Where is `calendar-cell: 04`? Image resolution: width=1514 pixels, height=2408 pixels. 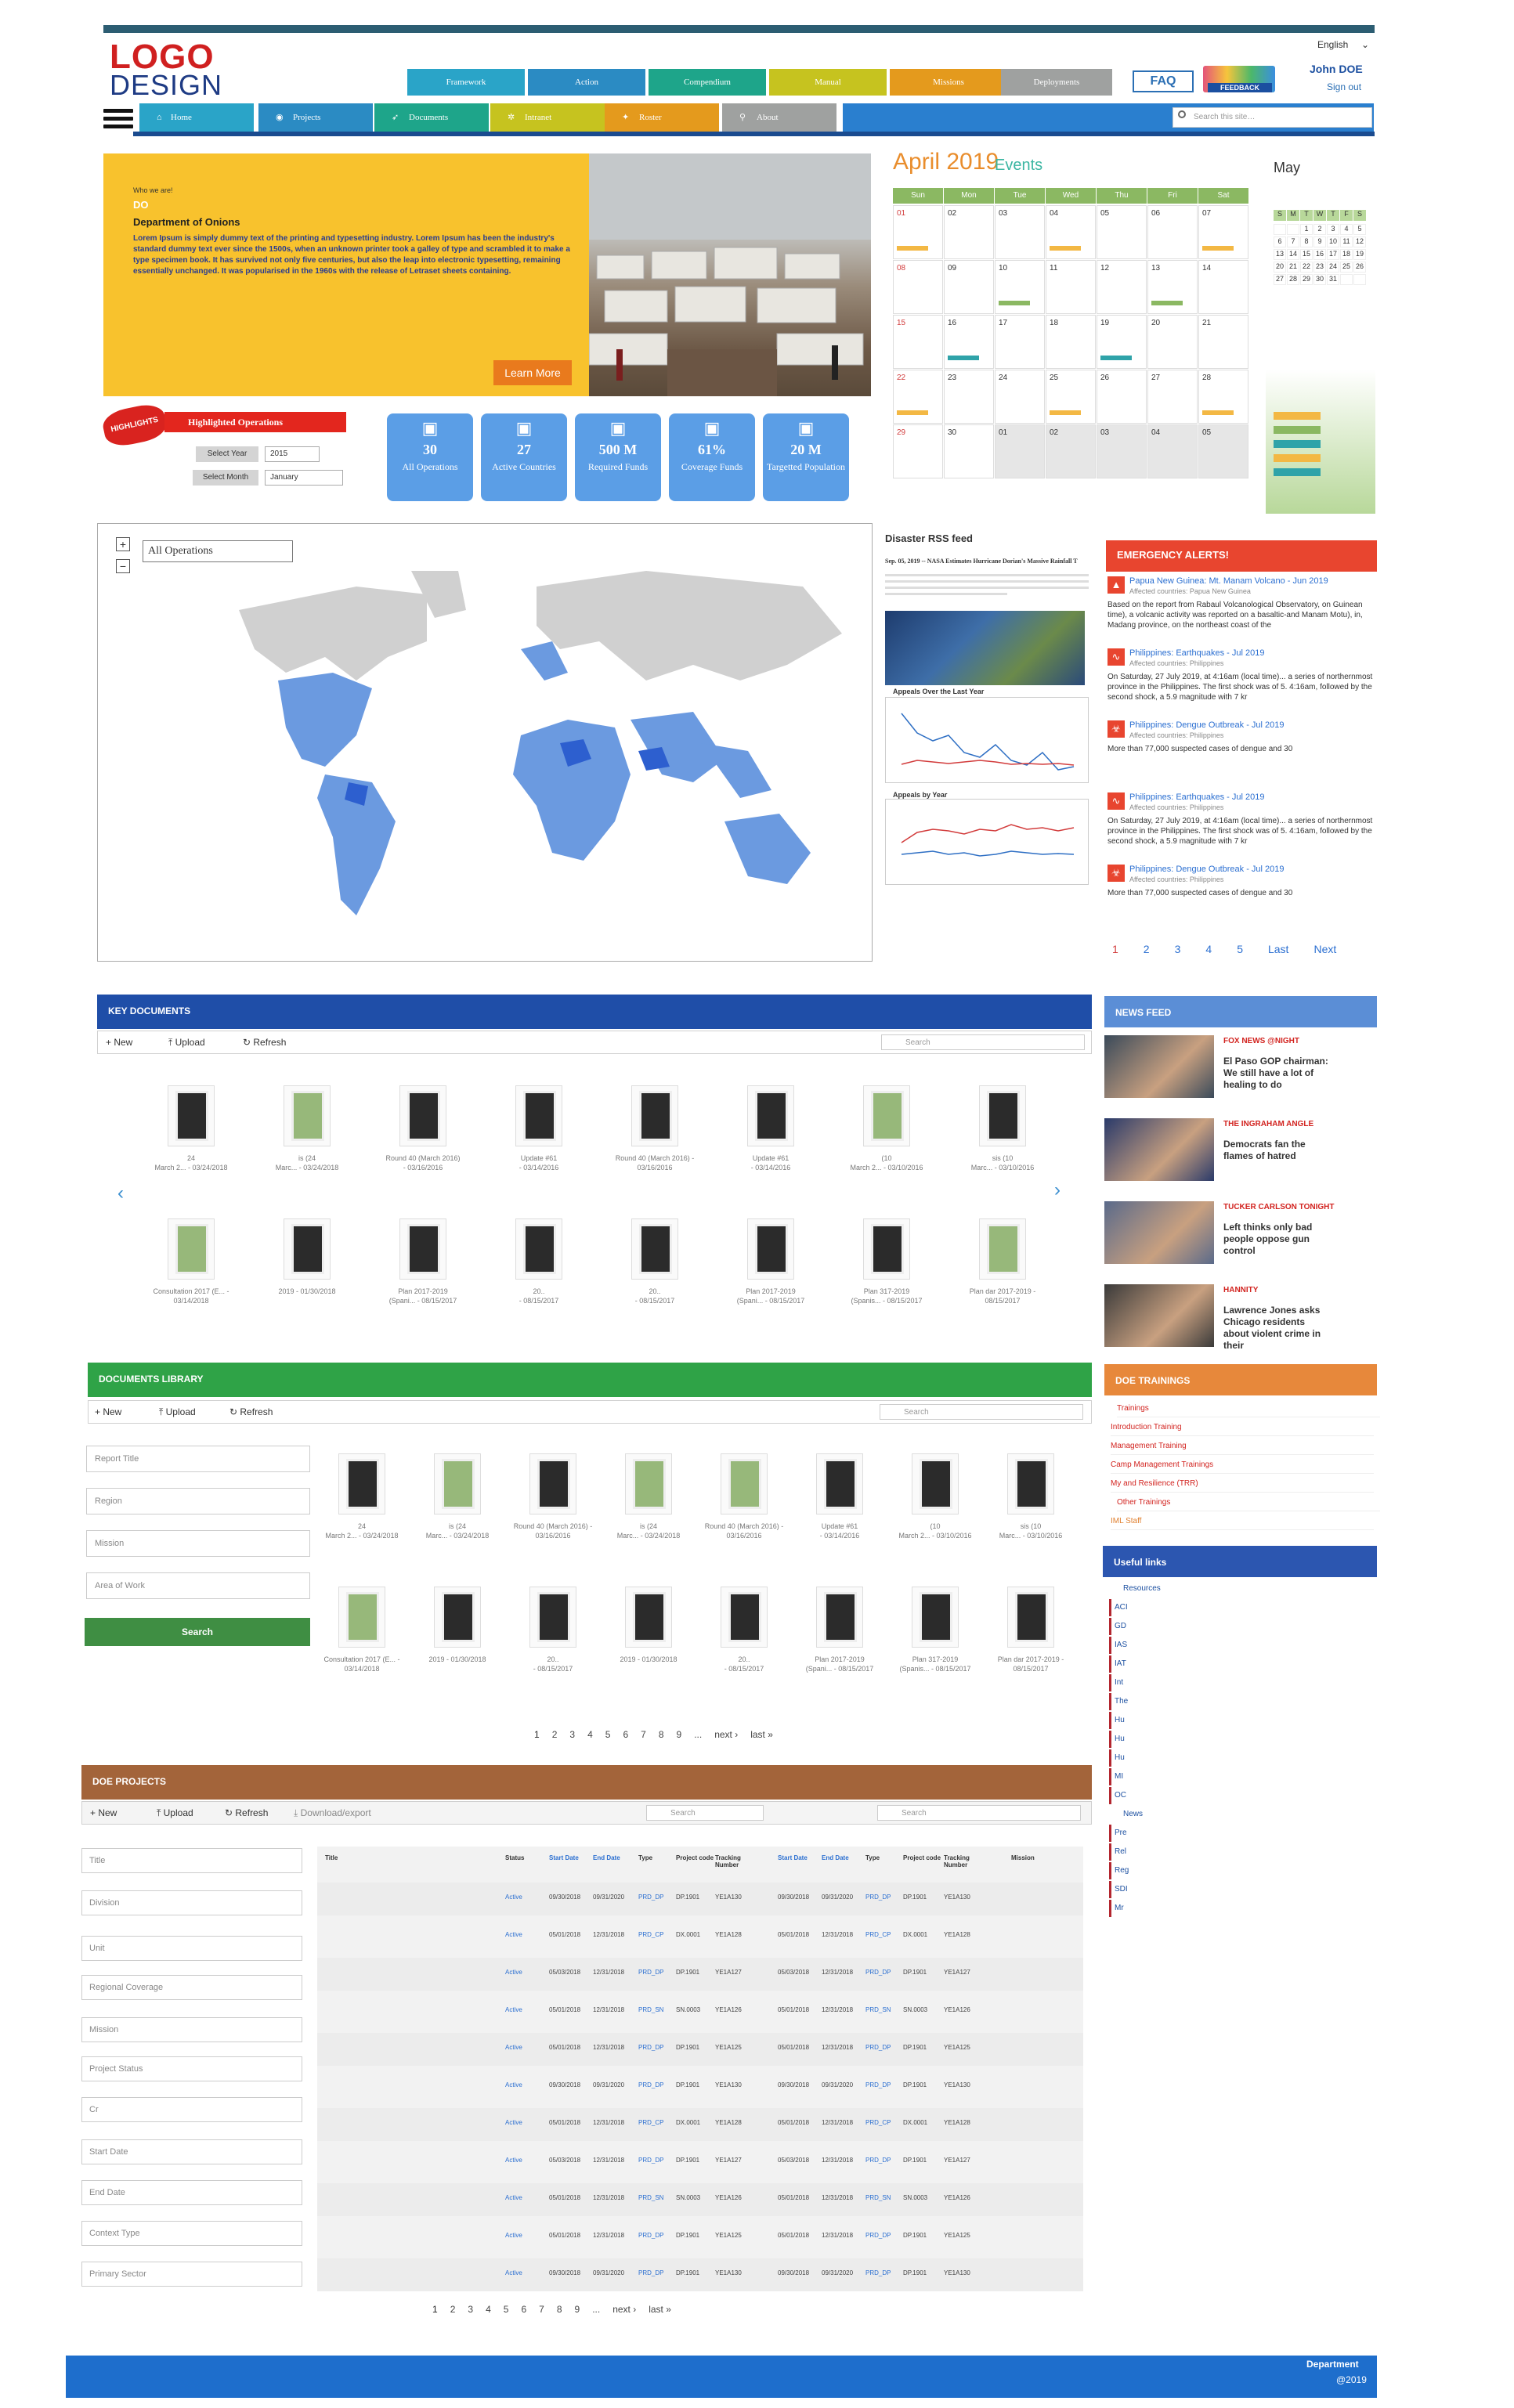 calendar-cell: 04 is located at coordinates (1172, 451).